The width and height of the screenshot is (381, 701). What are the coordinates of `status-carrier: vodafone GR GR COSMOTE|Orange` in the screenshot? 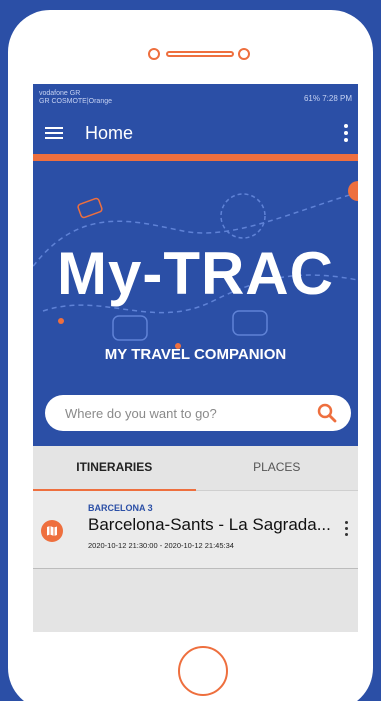 It's located at (75, 98).